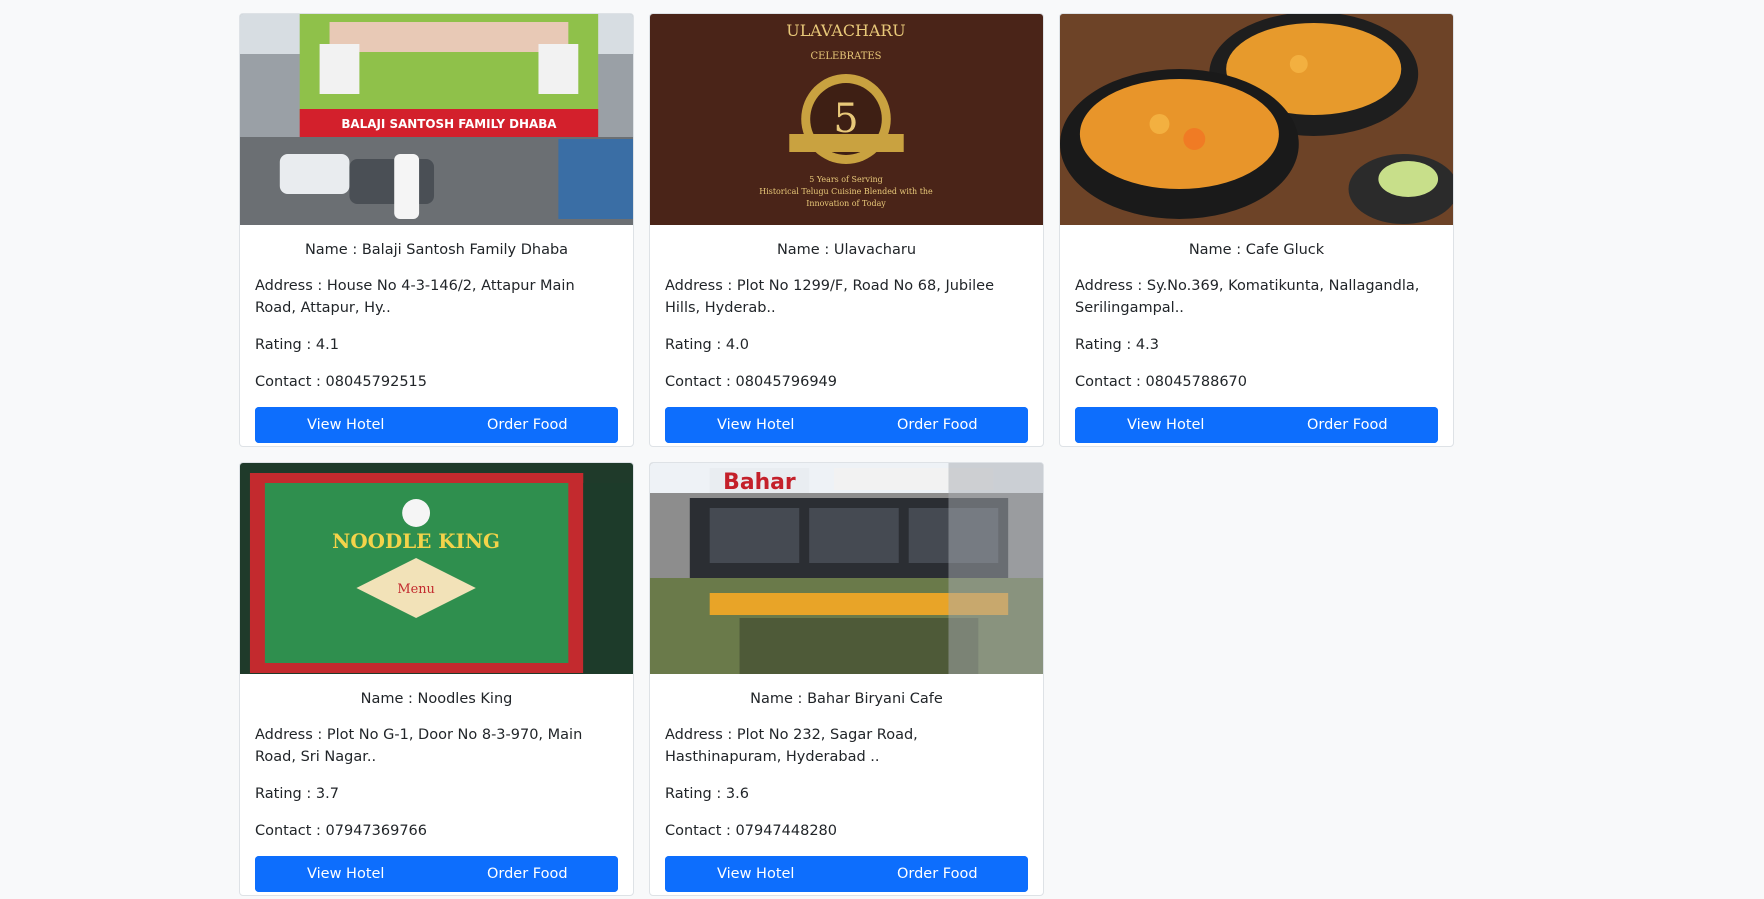 The height and width of the screenshot is (899, 1764). What do you see at coordinates (707, 345) in the screenshot?
I see `hotel-rating: Rating : 4.0` at bounding box center [707, 345].